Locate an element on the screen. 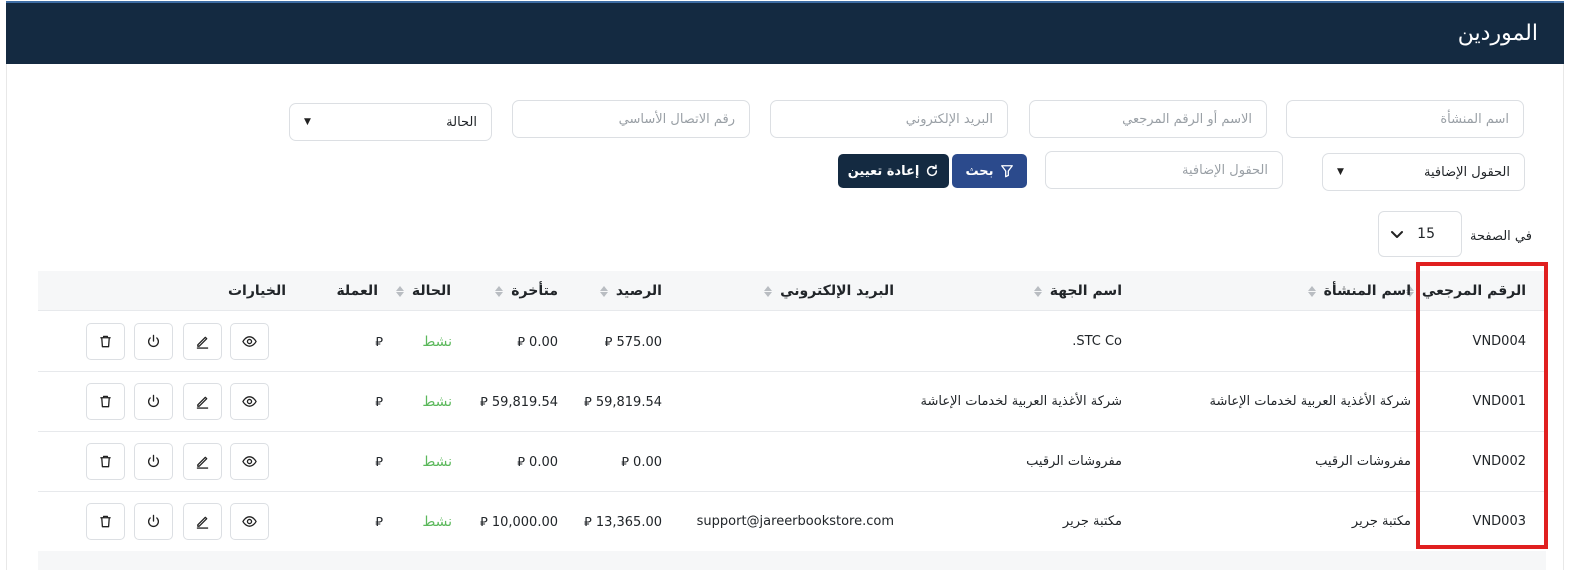 This screenshot has height=570, width=1572. column-header-balance: الرصيد is located at coordinates (630, 291).